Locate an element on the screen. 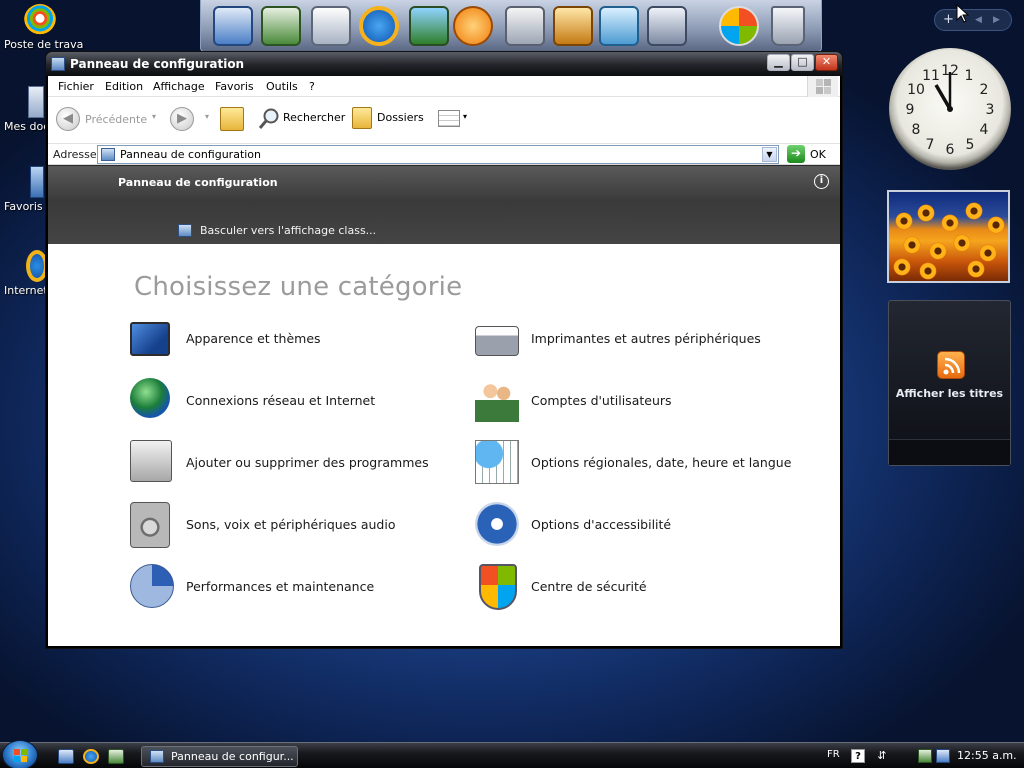 This screenshot has height=768, width=1024. clock-gadget: 12 1 2 345 678 9 10 11 is located at coordinates (950, 109).